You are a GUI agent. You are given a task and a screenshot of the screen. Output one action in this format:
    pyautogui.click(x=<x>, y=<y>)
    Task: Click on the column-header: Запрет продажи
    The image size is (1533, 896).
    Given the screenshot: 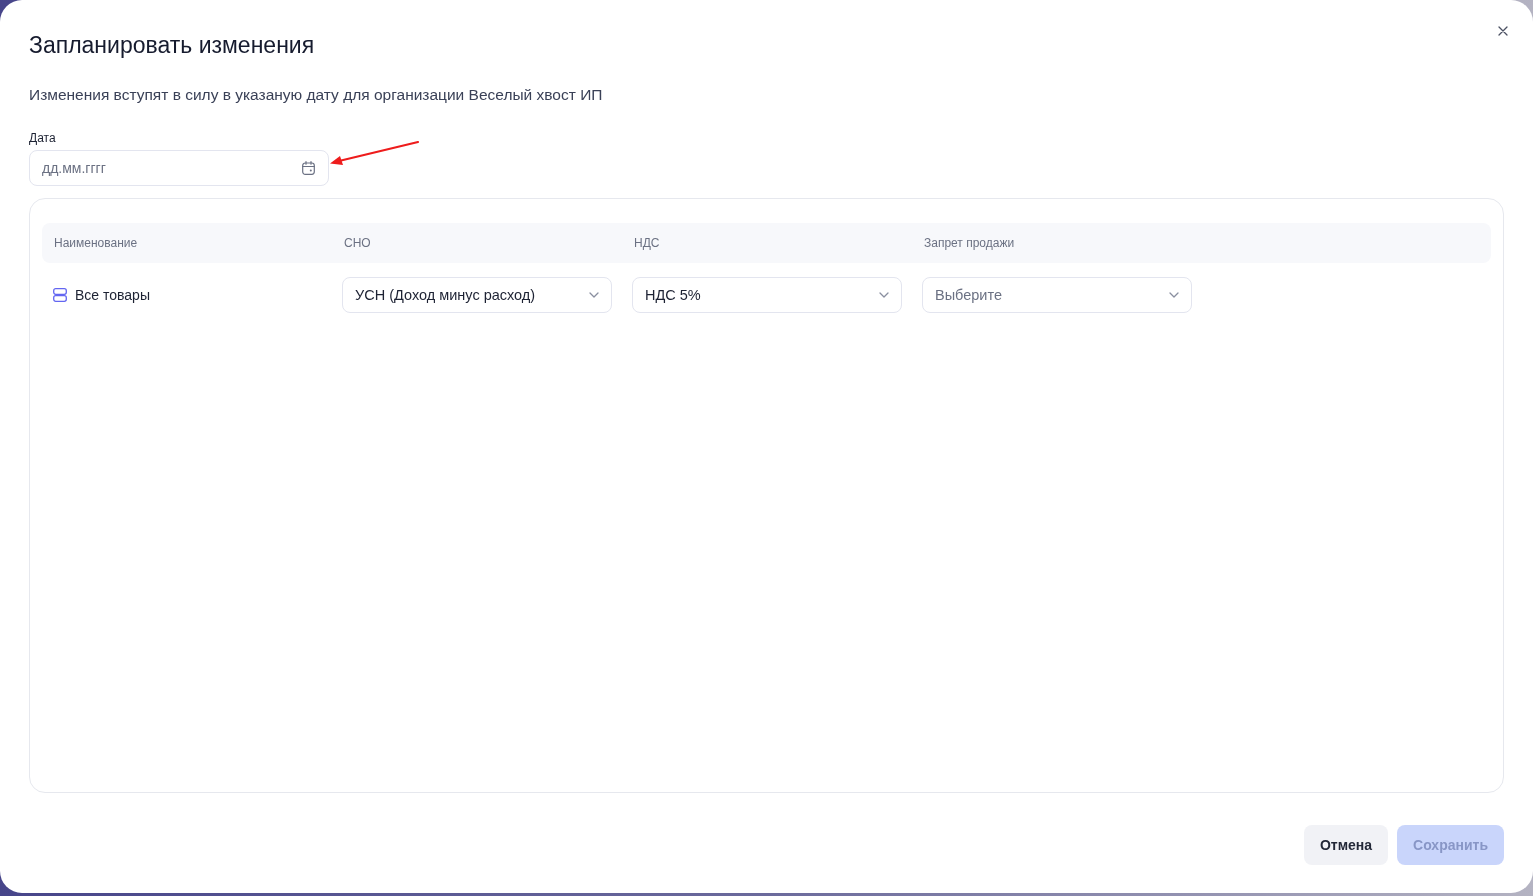 What is the action you would take?
    pyautogui.click(x=969, y=243)
    